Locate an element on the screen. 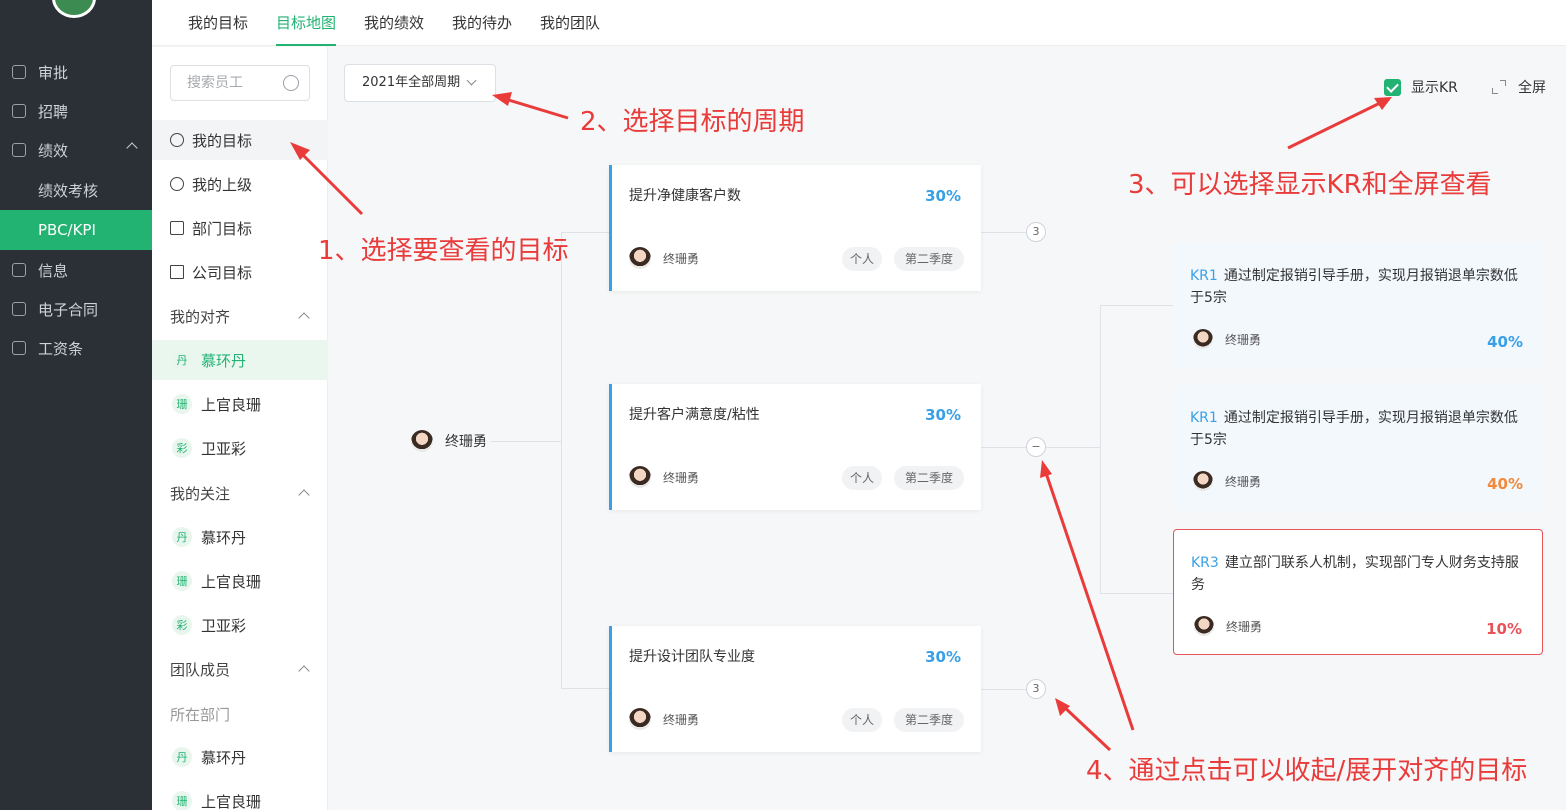  approval-icon is located at coordinates (19, 72).